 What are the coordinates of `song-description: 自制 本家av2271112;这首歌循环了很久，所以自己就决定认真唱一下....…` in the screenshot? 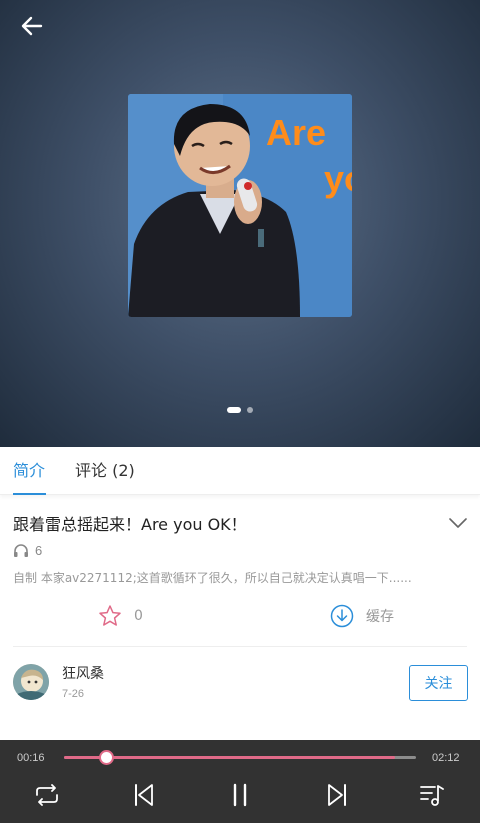 It's located at (212, 578).